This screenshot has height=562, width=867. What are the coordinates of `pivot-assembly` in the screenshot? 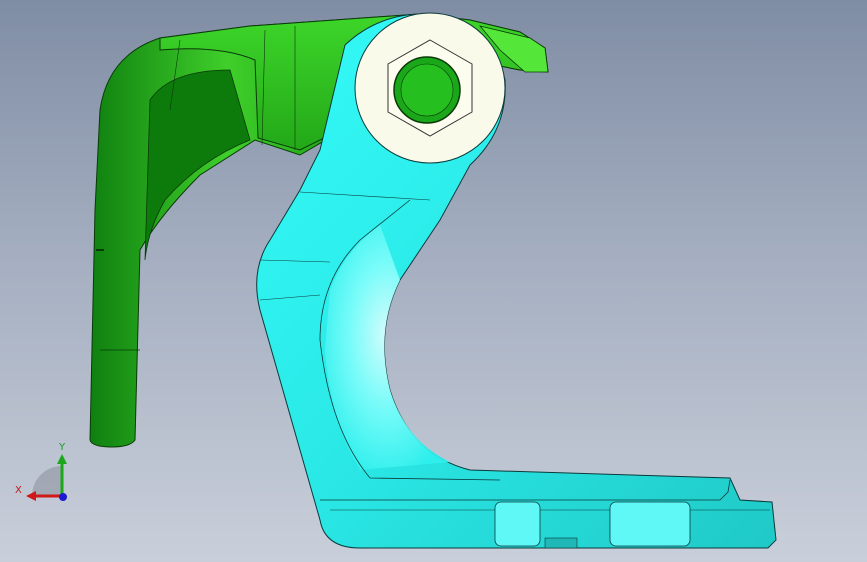 It's located at (430, 88).